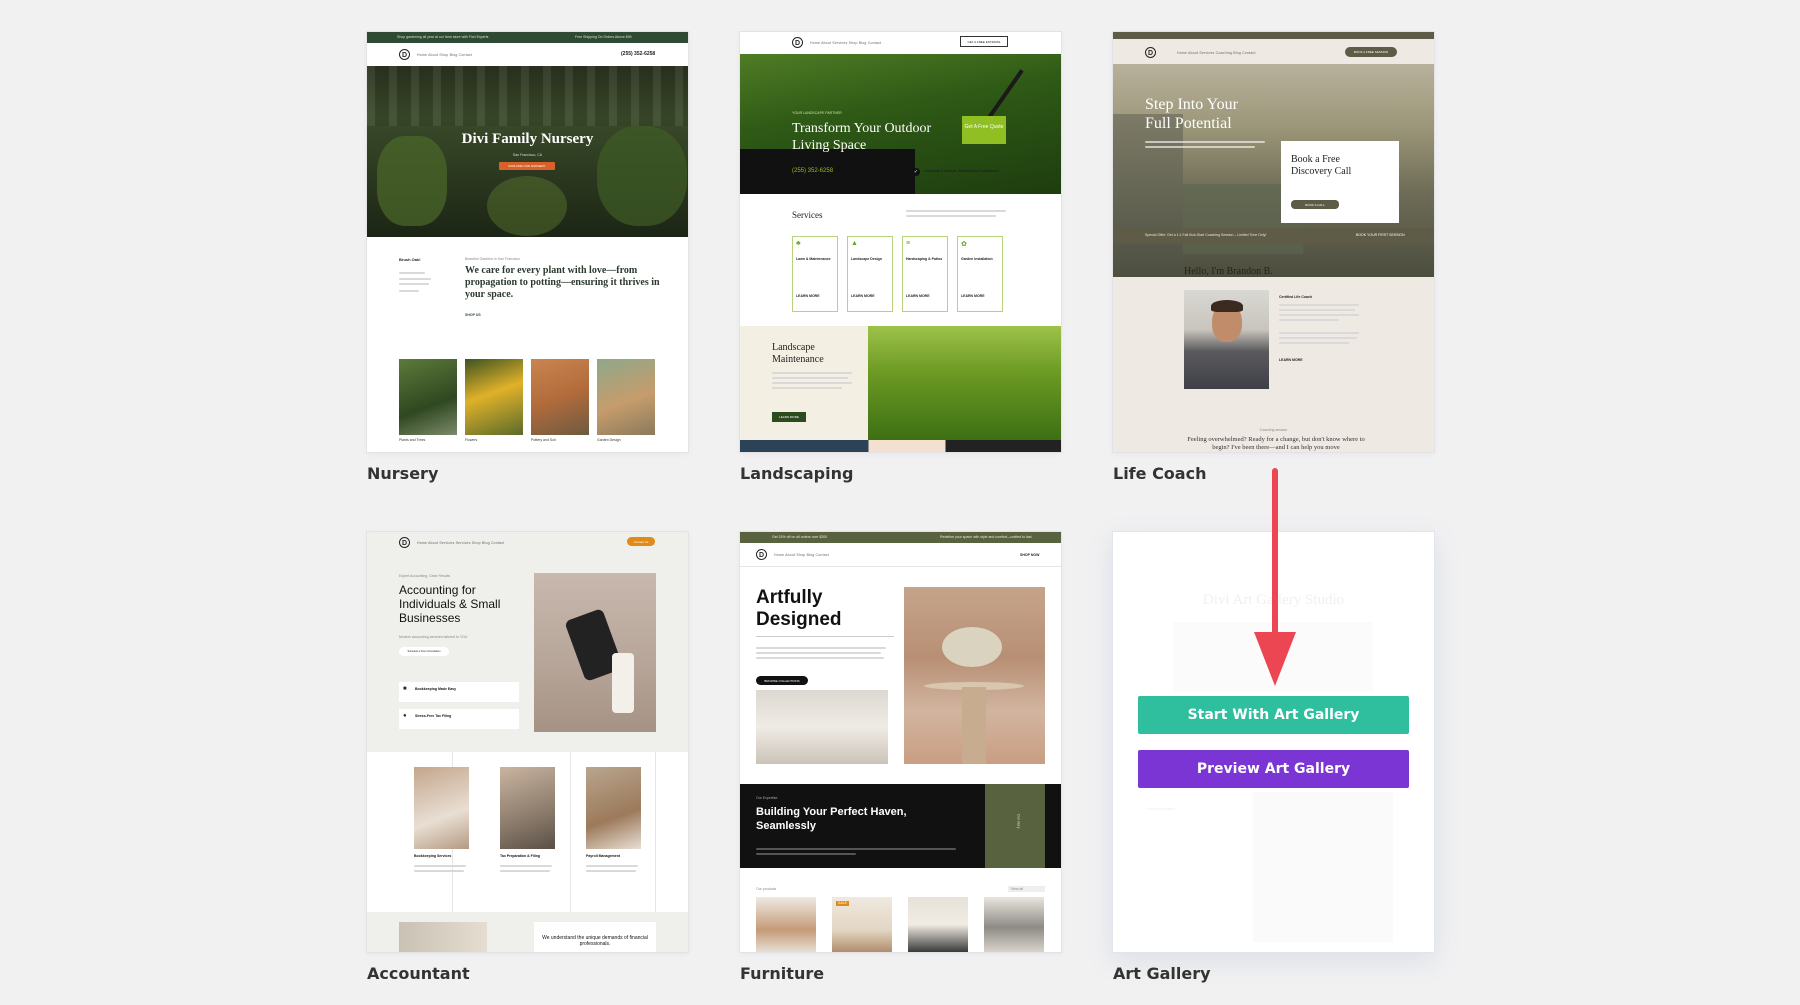 This screenshot has height=1005, width=1800. What do you see at coordinates (862, 137) in the screenshot?
I see `landscaping-hero-title: Transform Your Outdoor Living Space` at bounding box center [862, 137].